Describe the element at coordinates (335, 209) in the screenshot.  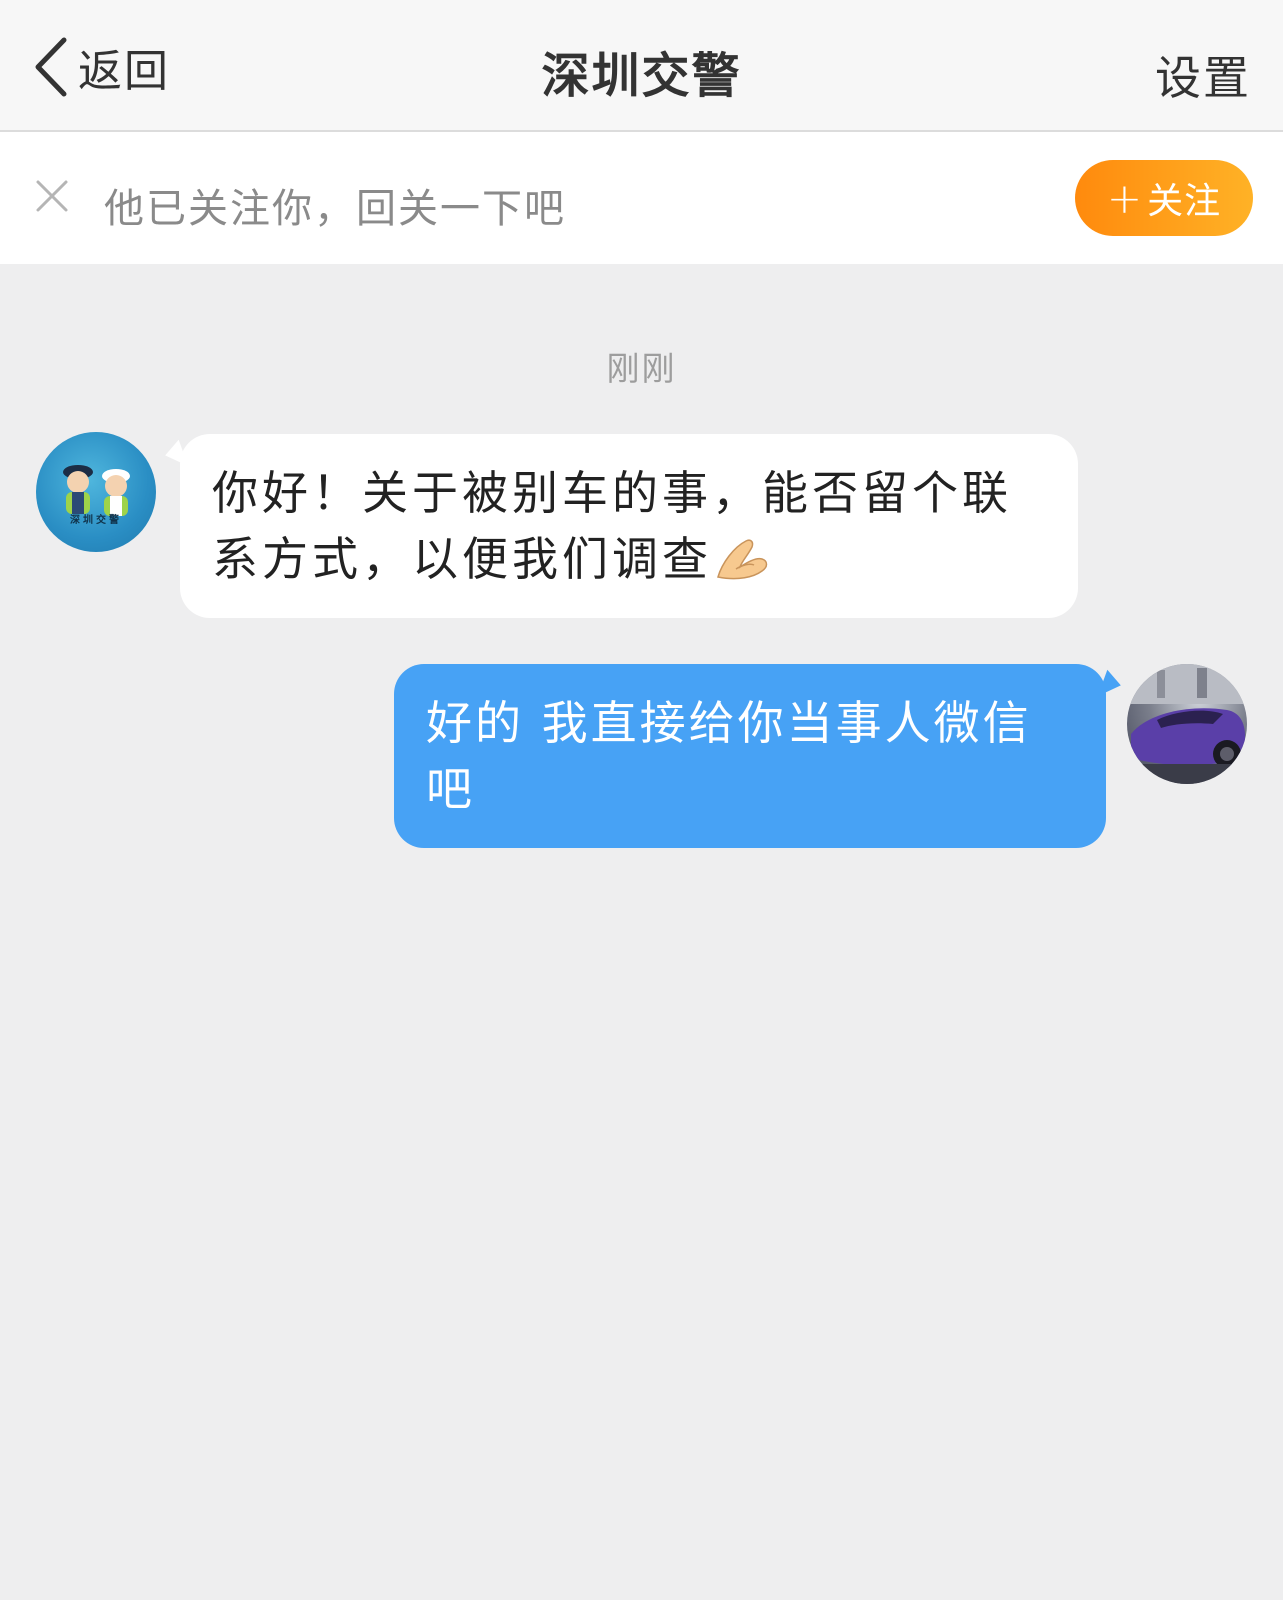
I see `follow-back-prompt: 他已关注你，回关一下吧` at that location.